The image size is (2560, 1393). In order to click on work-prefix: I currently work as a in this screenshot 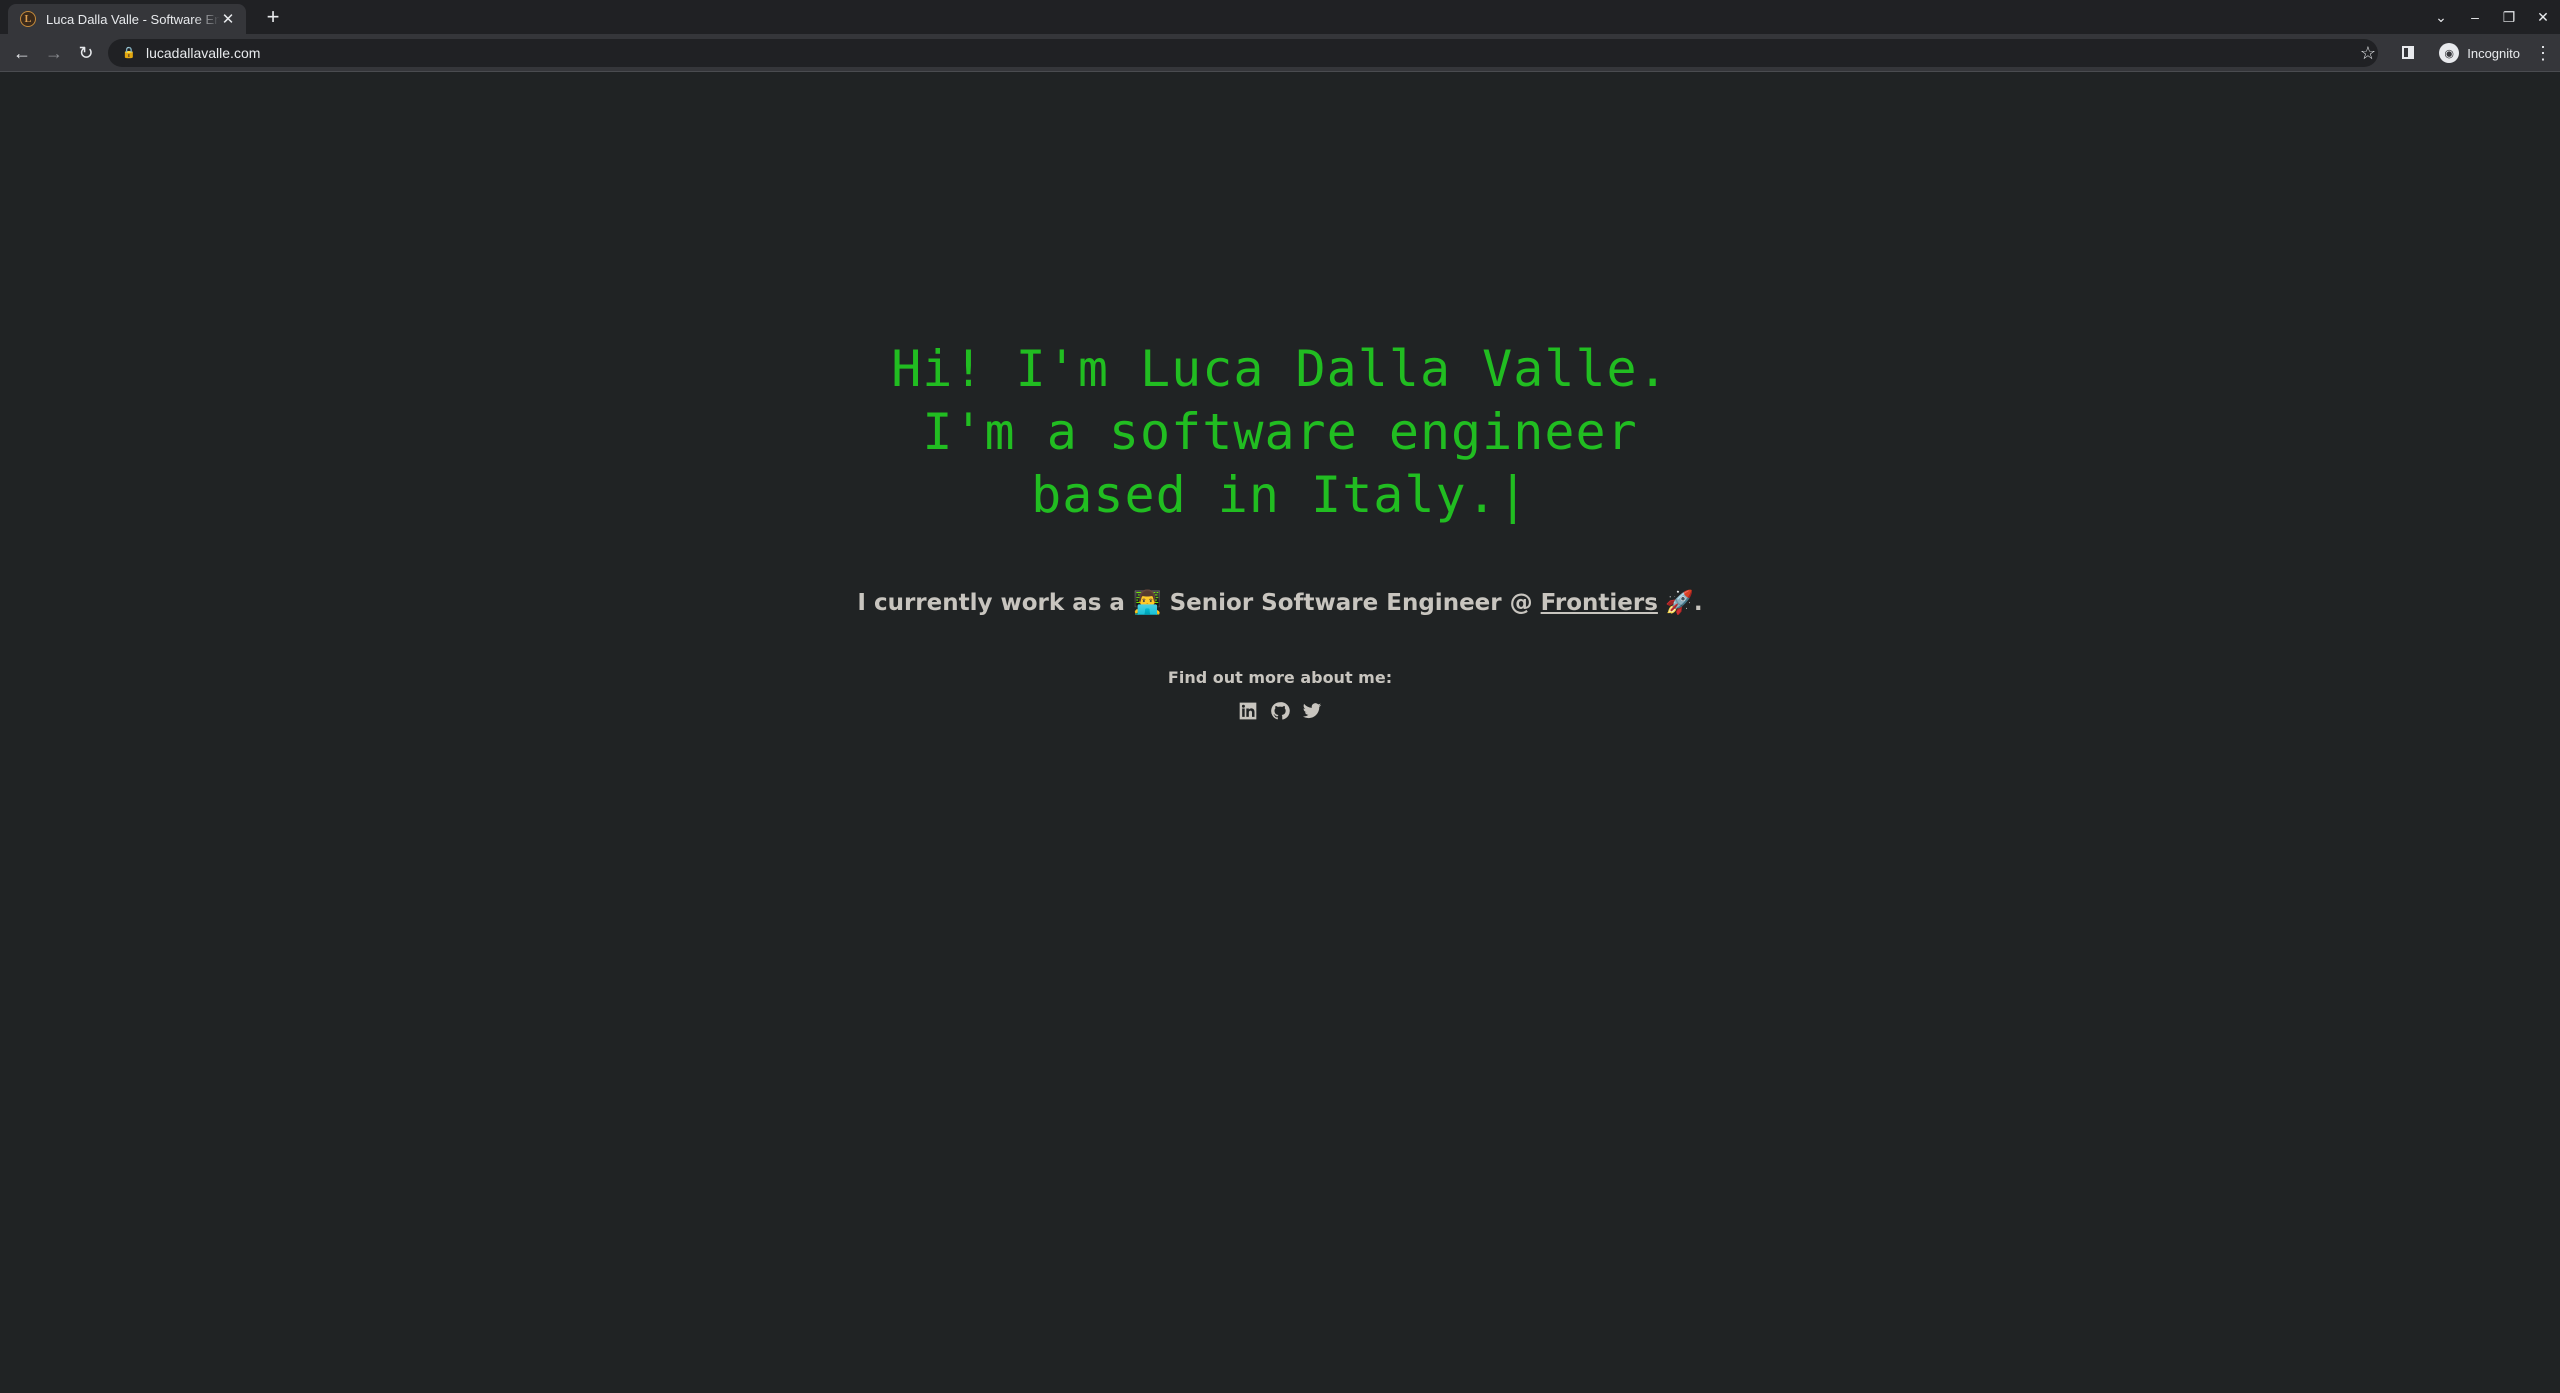, I will do `click(995, 603)`.